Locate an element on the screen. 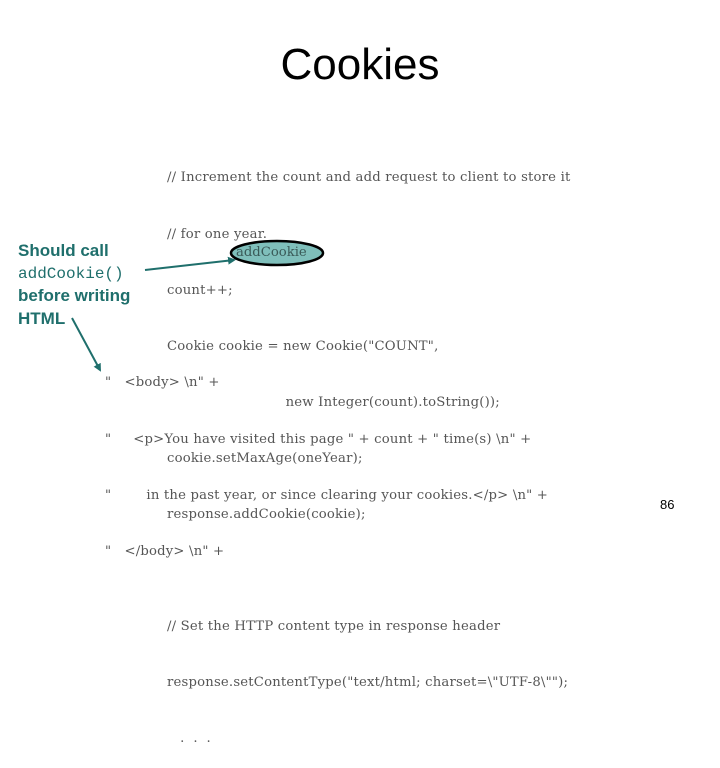 This screenshot has height=768, width=720. code-line: " <body> \n" + is located at coordinates (162, 383).